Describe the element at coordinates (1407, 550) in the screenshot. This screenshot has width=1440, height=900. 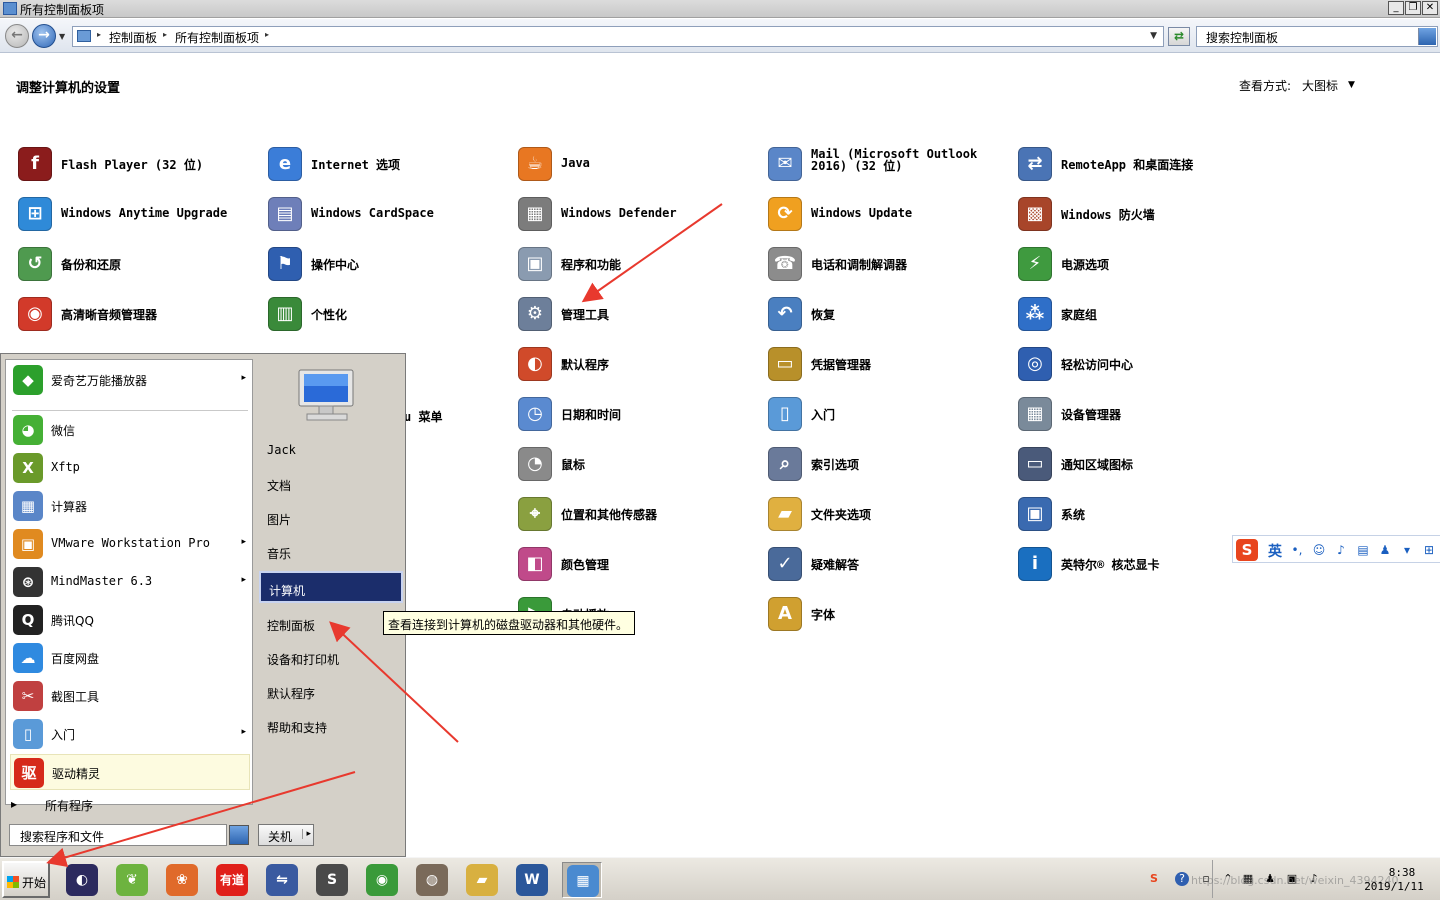
I see `skin-icon: ▾` at that location.